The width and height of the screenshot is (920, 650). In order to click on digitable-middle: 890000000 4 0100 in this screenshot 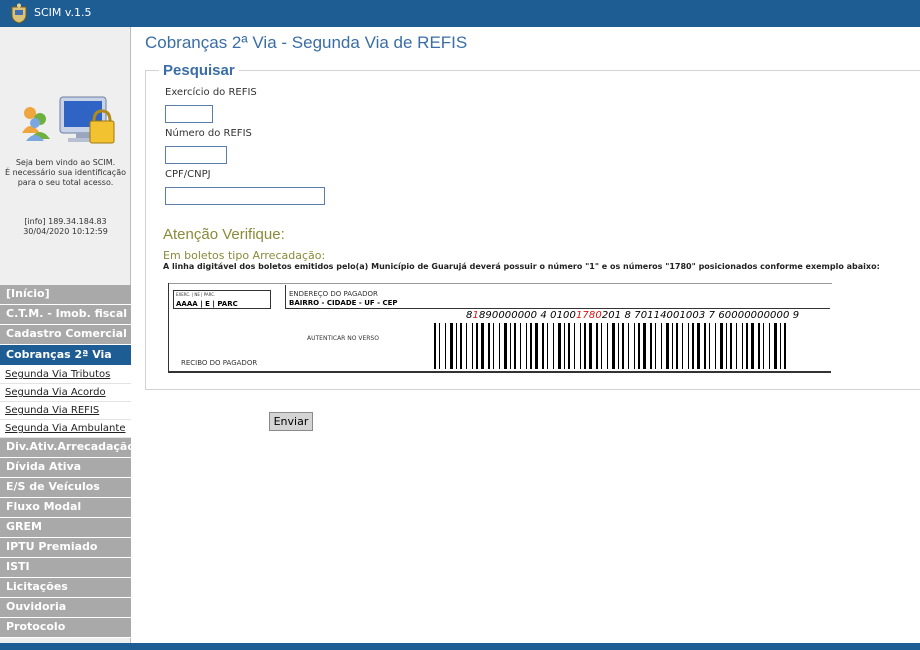, I will do `click(527, 315)`.